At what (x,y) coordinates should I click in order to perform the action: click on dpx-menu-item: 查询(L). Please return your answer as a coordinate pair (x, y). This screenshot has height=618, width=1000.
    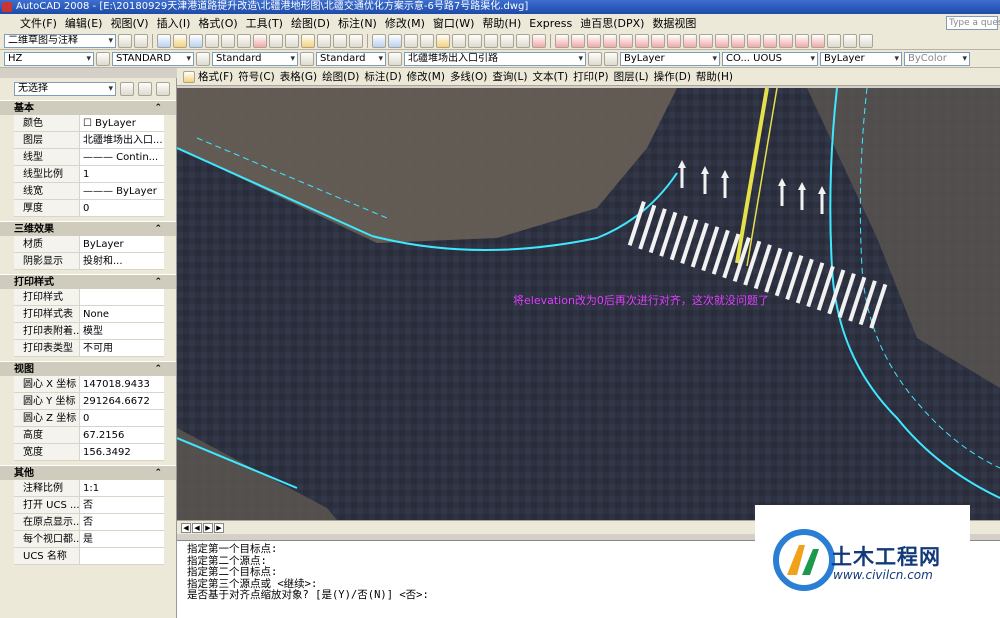
    Looking at the image, I should click on (509, 76).